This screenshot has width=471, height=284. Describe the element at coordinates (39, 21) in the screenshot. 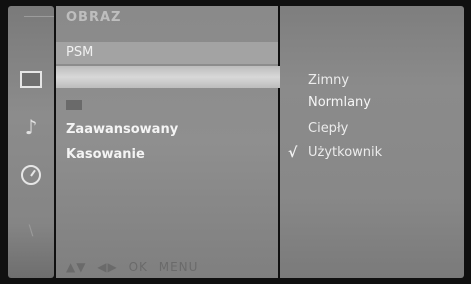

I see `picture-tab-icon` at that location.